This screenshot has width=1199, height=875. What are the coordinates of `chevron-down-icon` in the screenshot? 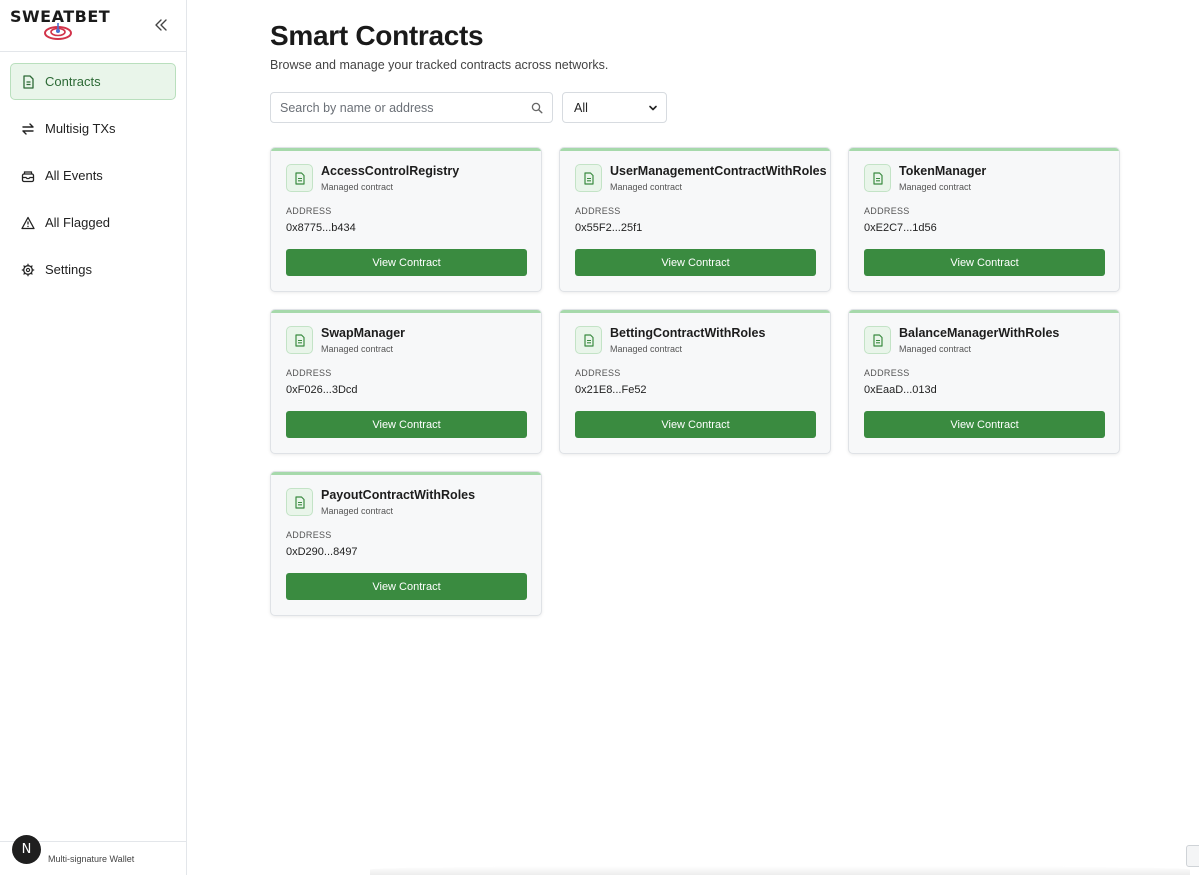 It's located at (653, 107).